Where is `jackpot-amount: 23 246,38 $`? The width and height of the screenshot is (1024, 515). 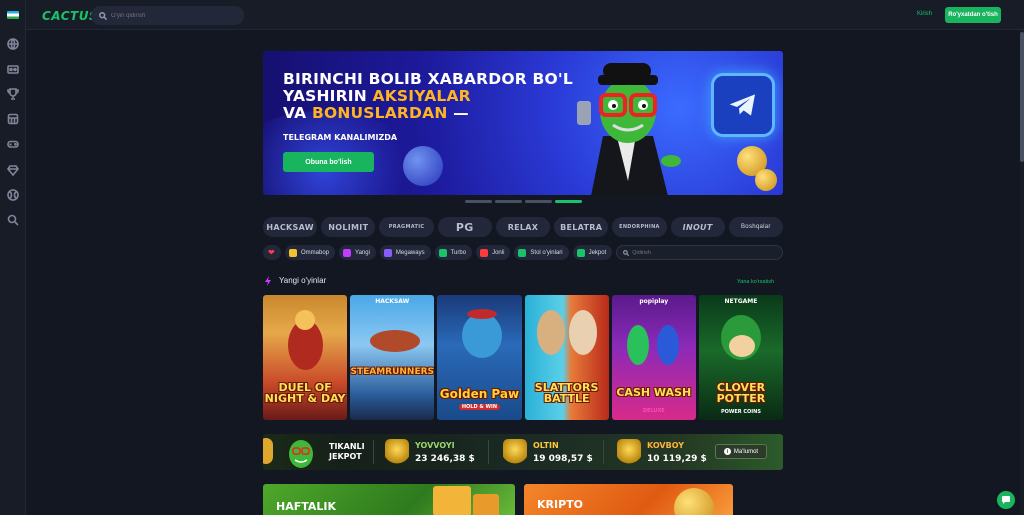 jackpot-amount: 23 246,38 $ is located at coordinates (445, 459).